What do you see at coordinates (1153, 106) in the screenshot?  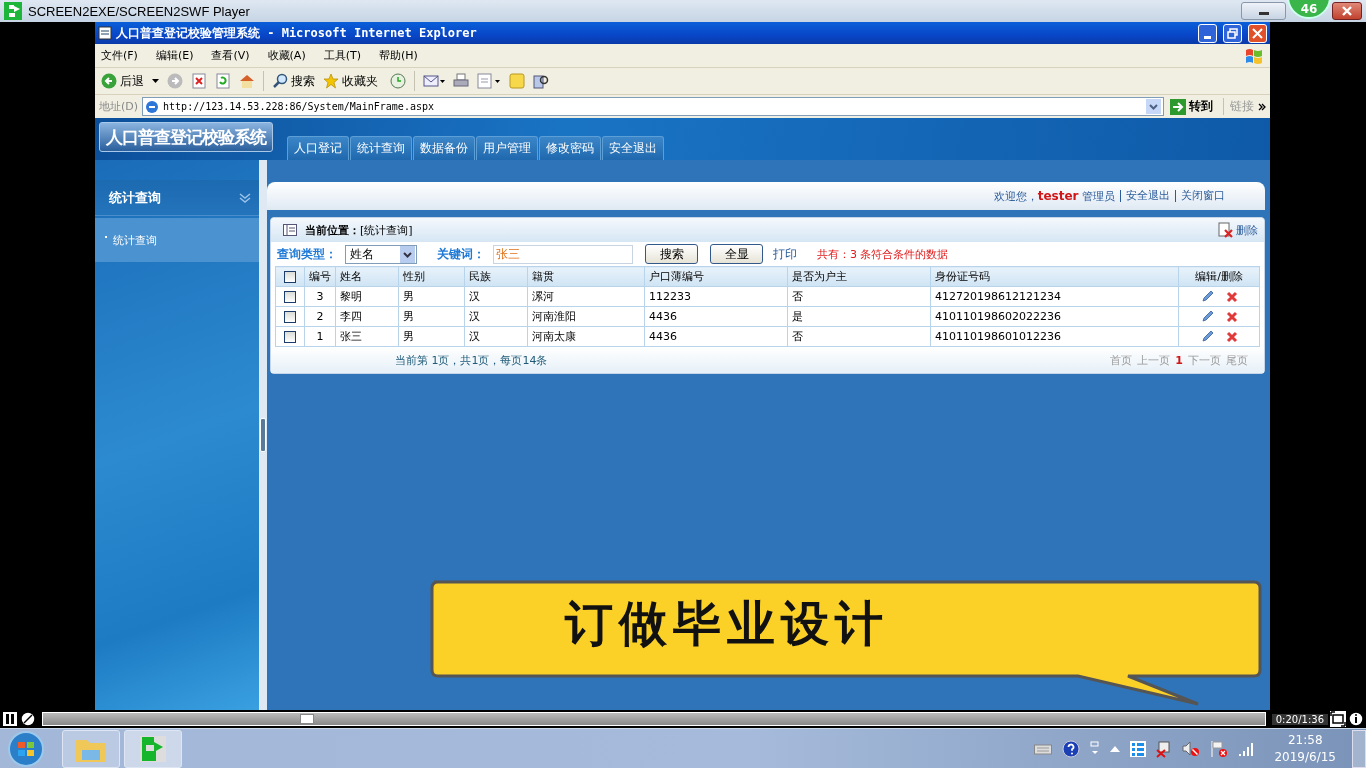 I see `dropdown-icon` at bounding box center [1153, 106].